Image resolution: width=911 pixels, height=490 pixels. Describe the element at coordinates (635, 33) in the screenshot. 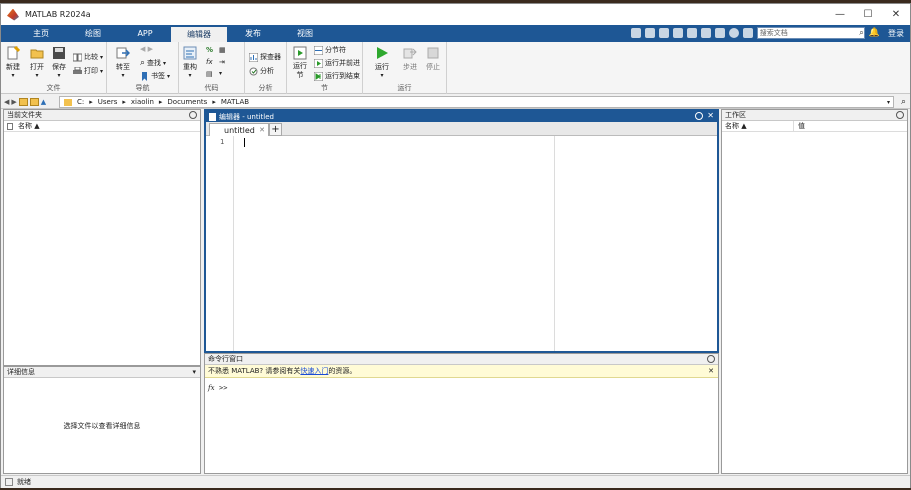

I see `save-quick-icon` at that location.